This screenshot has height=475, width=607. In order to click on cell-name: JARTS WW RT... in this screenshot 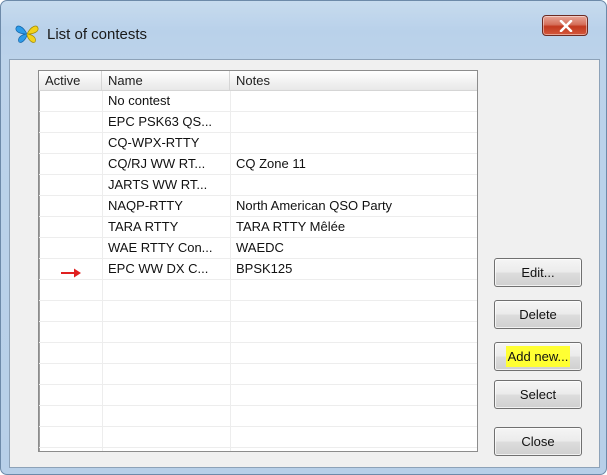, I will do `click(158, 184)`.